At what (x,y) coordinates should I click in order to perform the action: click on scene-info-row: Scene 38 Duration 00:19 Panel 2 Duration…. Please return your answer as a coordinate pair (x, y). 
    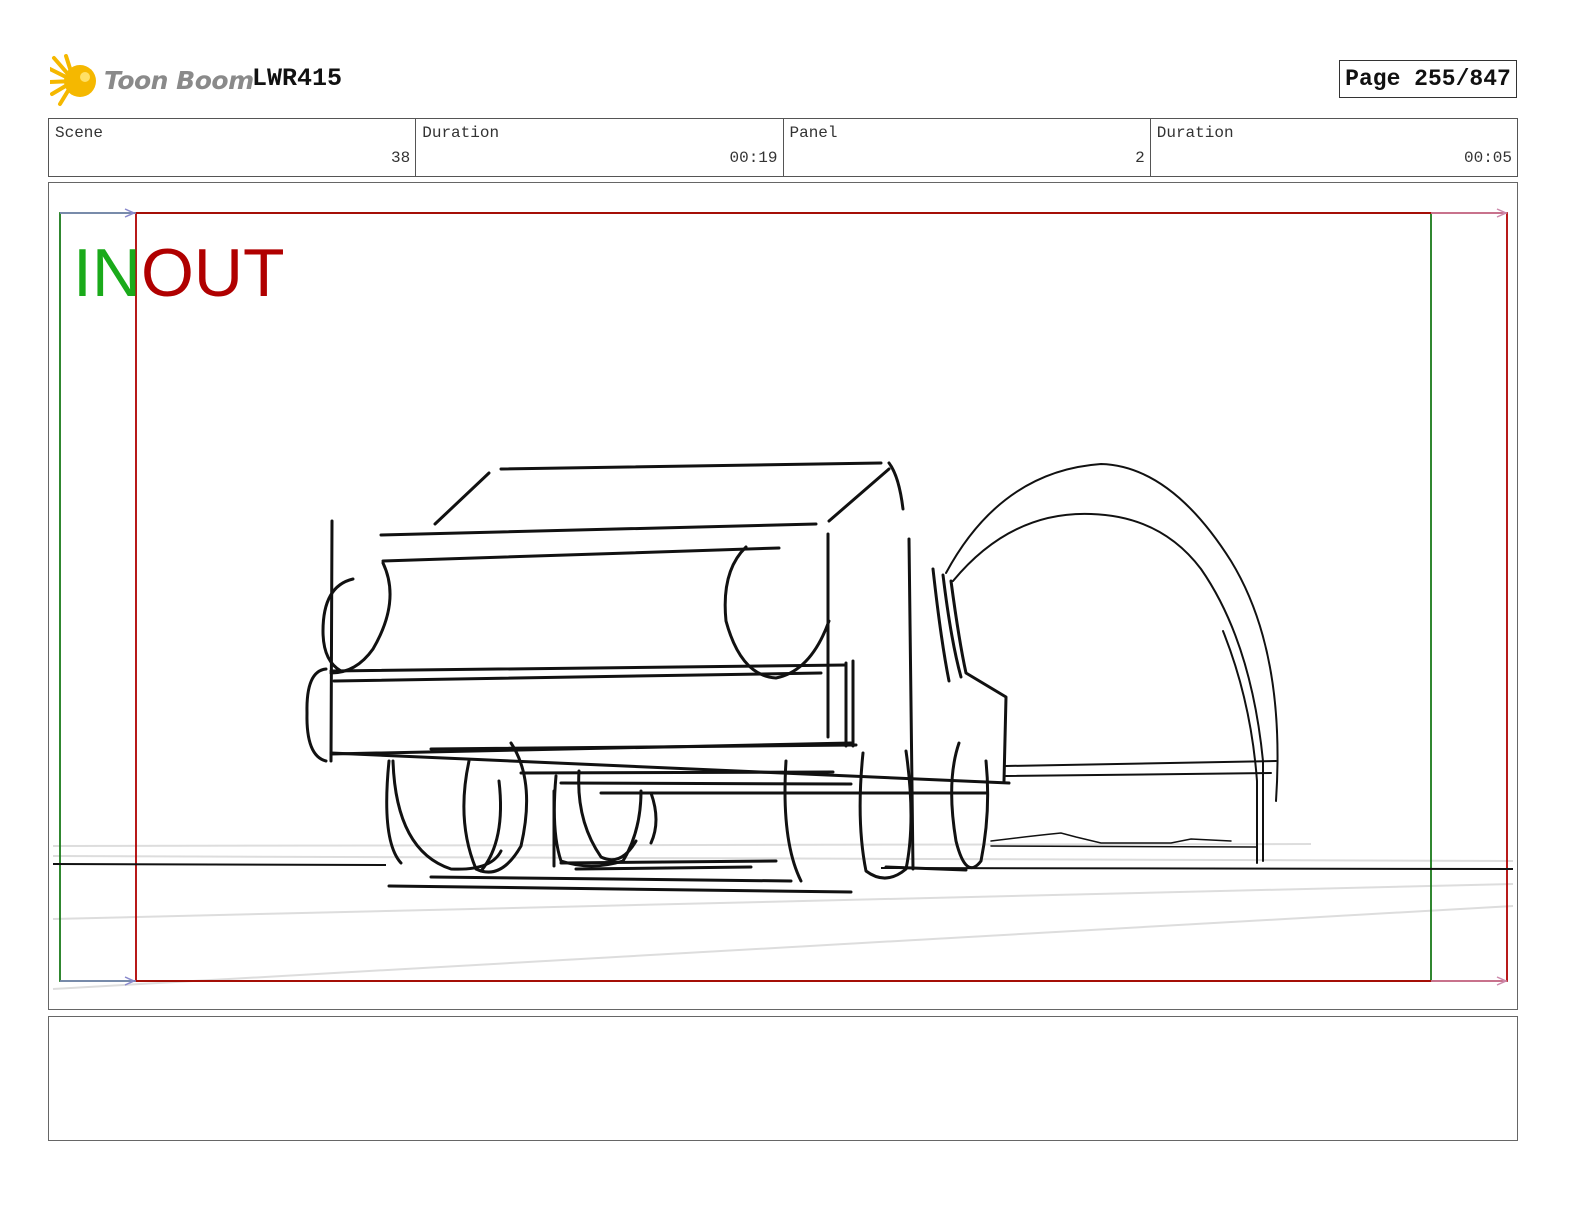
    Looking at the image, I should click on (783, 147).